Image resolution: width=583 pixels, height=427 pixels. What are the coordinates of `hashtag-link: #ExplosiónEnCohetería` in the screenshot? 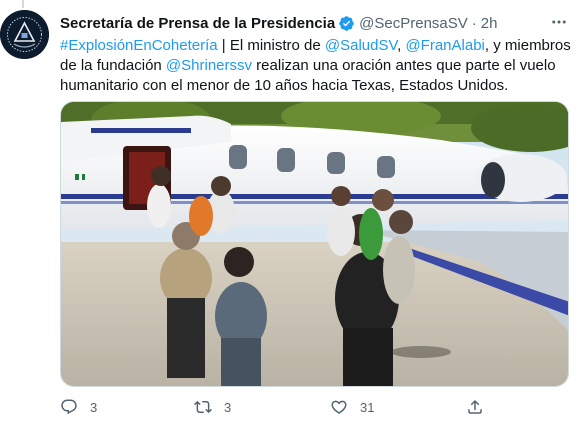 It's located at (139, 45).